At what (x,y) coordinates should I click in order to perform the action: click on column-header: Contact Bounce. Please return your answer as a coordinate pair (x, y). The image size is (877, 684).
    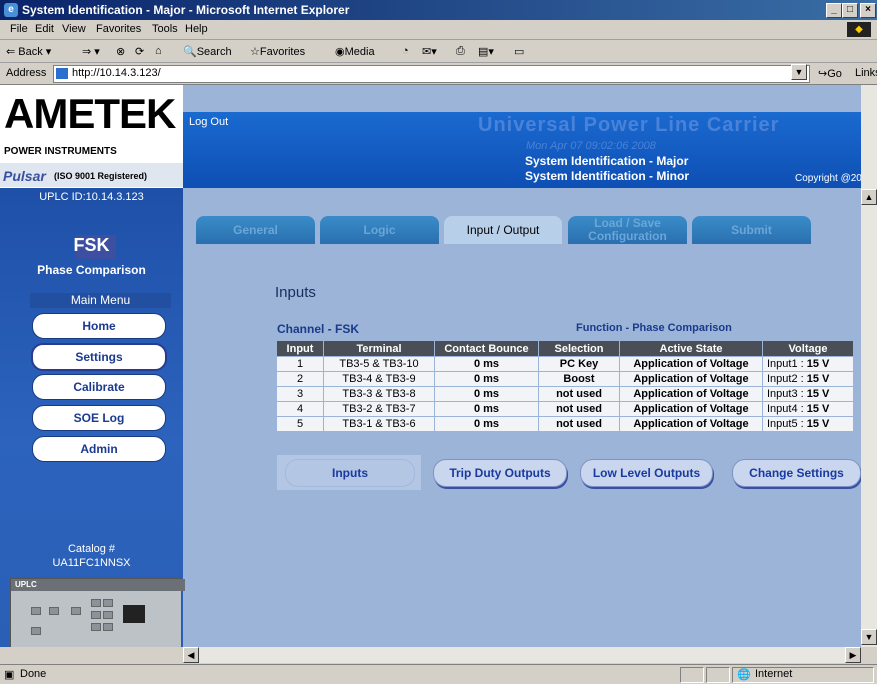
    Looking at the image, I should click on (486, 348).